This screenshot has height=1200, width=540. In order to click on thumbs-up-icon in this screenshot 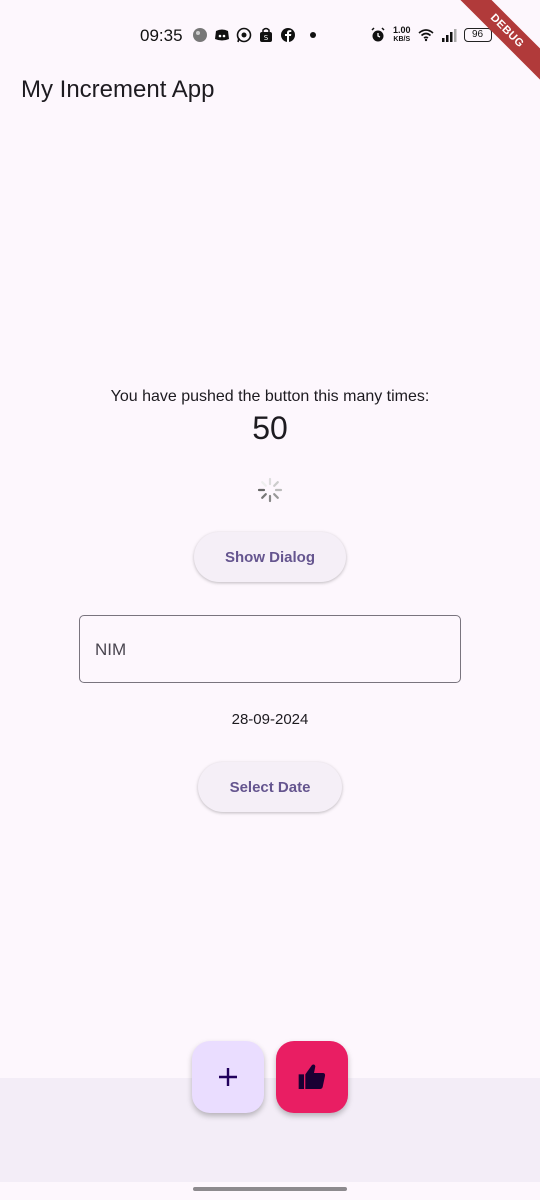, I will do `click(312, 1076)`.